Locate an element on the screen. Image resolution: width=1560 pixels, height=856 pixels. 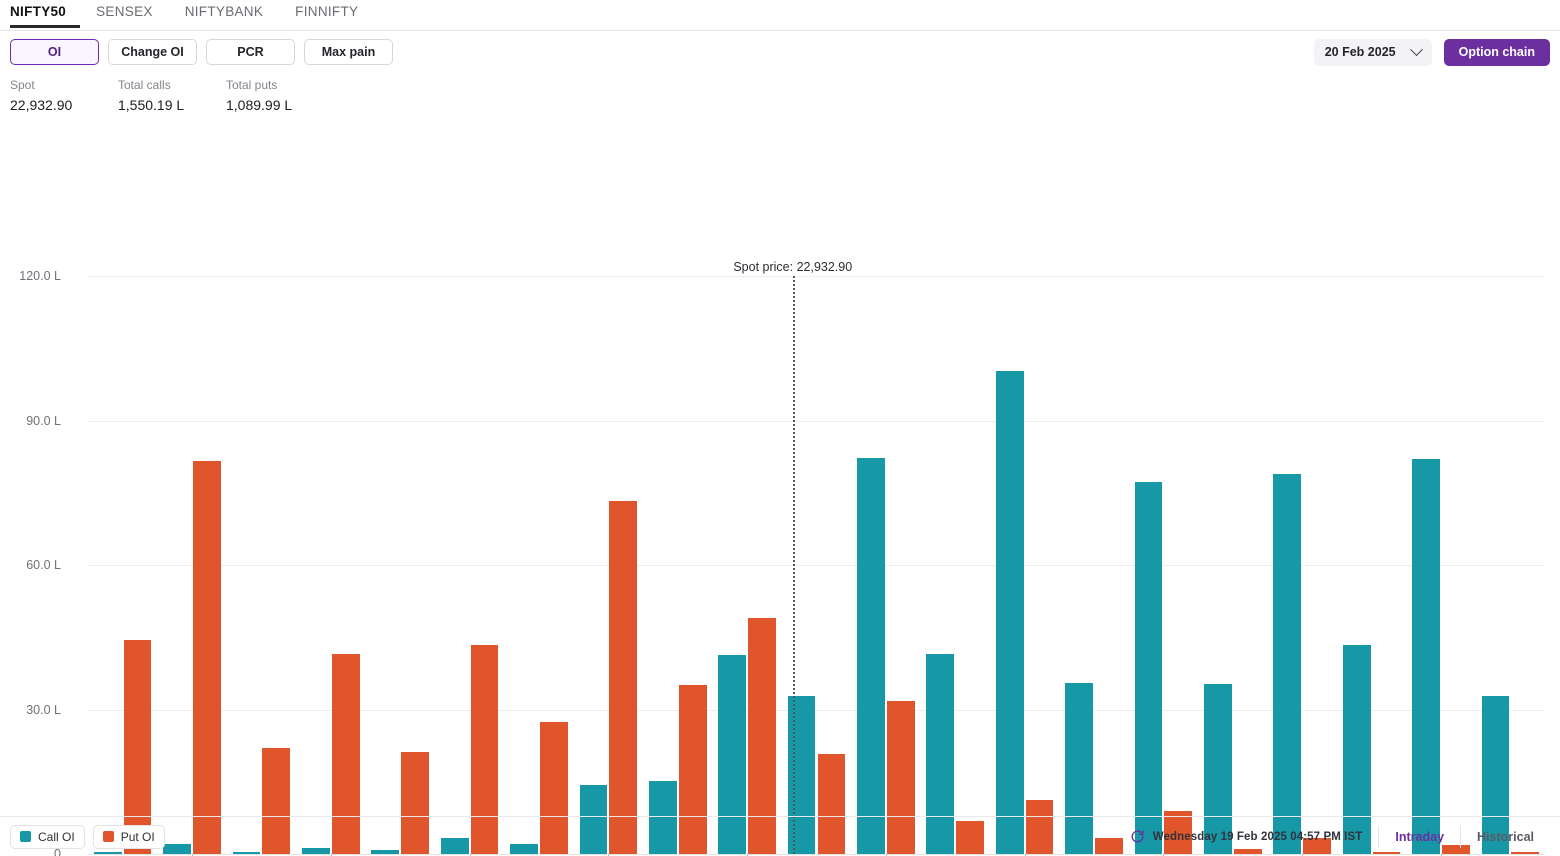
tab-finnifty: FINNIFTY is located at coordinates (326, 14).